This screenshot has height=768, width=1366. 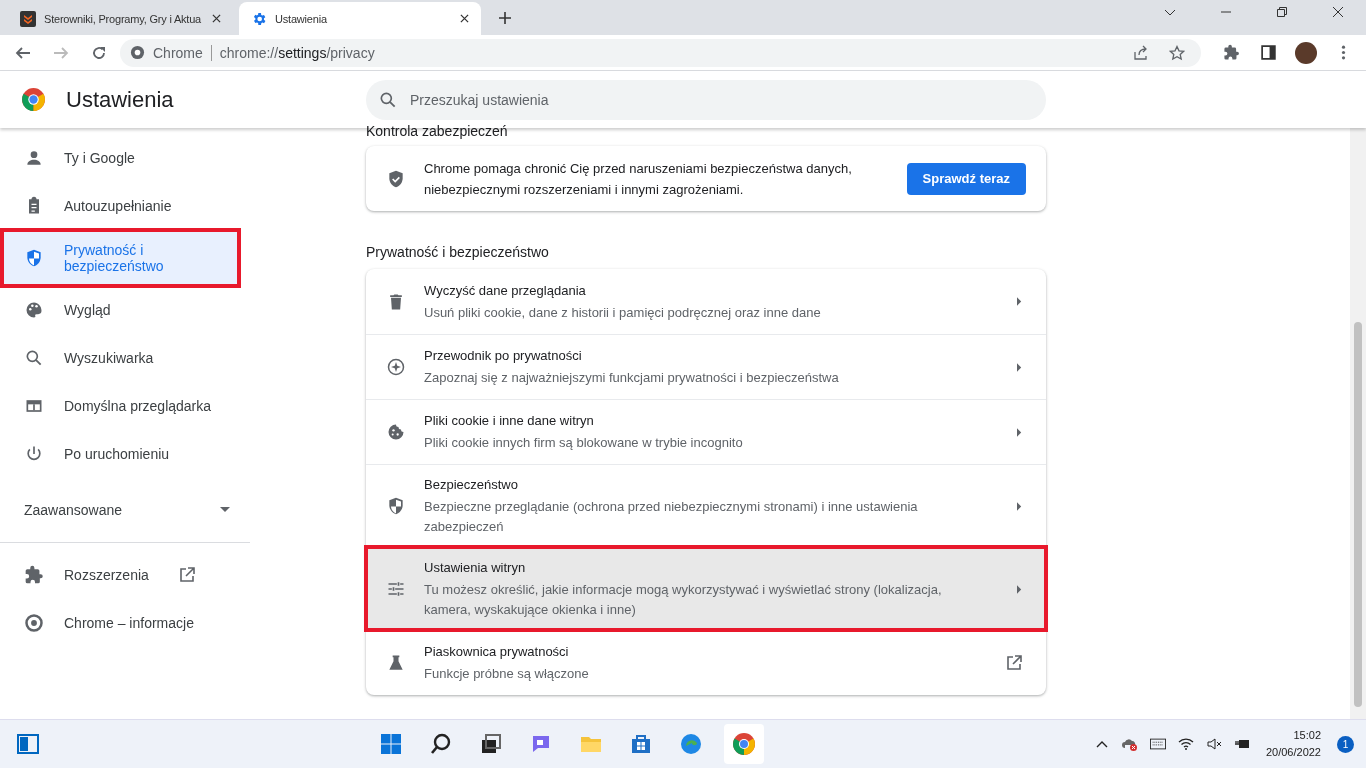 I want to click on settings-row: Ustawienia witryn Tu możesz określić, jakie informacje mogą wykorzystywać i wyświetlać strony (lokalizacja, kamera, wyskakujące okienka i inne), so click(x=706, y=588).